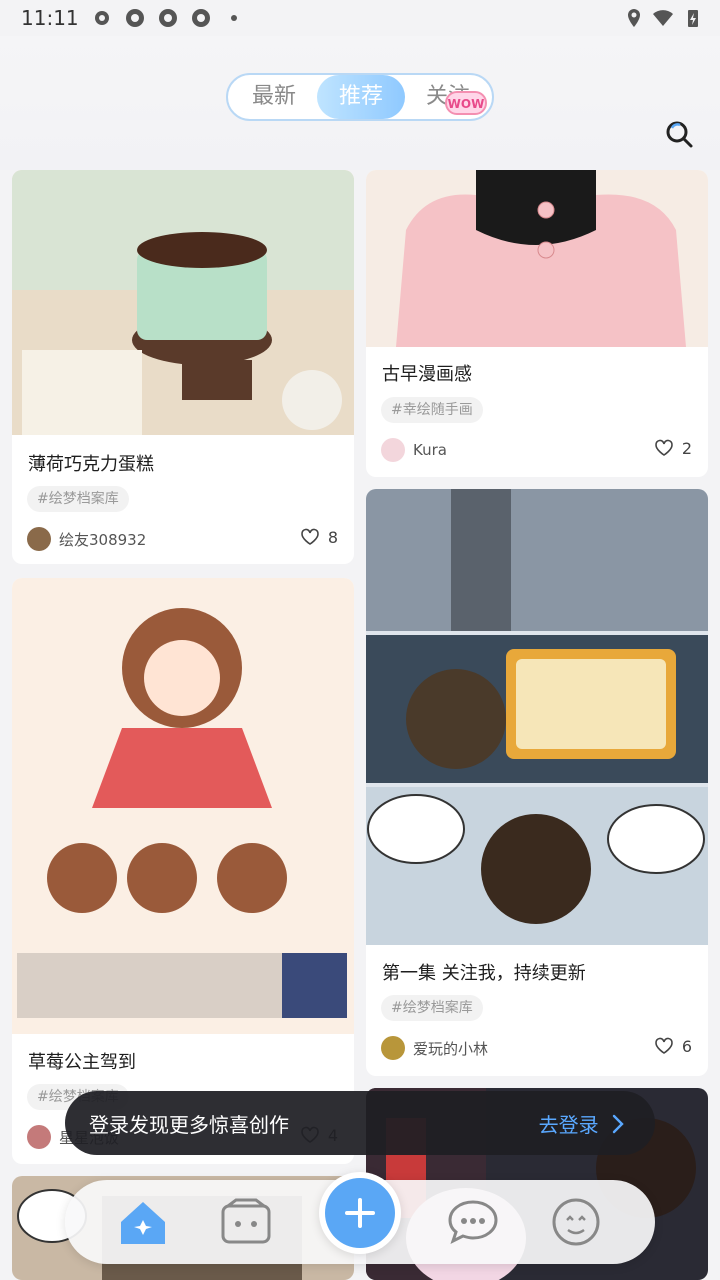 The image size is (720, 1280). Describe the element at coordinates (234, 18) in the screenshot. I see `dot-icon` at that location.